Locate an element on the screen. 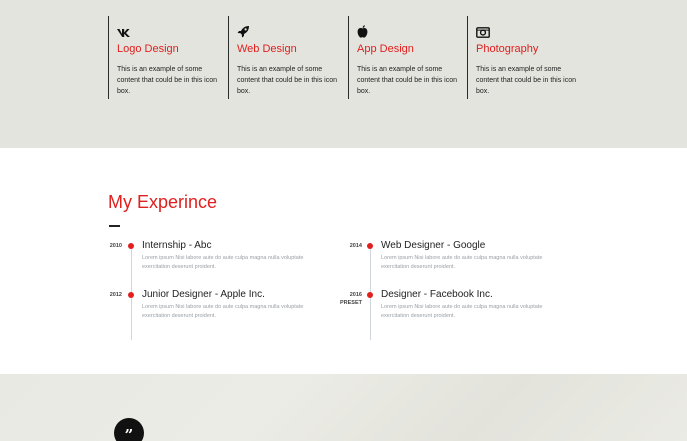  timeline-role: Junior Designer - Apple Inc. is located at coordinates (203, 294).